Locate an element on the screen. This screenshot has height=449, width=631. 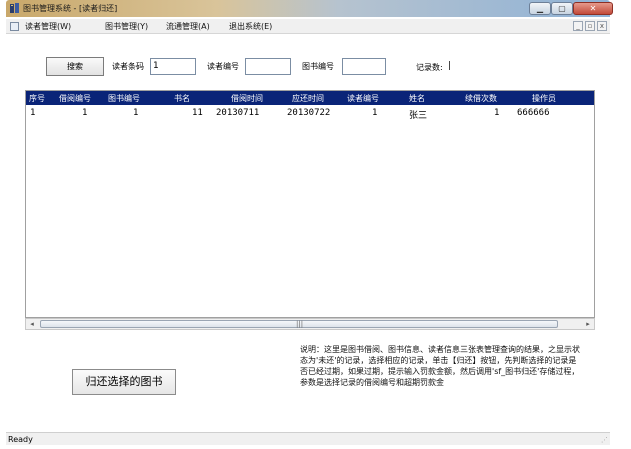
cell-book-id: 1 is located at coordinates (136, 113).